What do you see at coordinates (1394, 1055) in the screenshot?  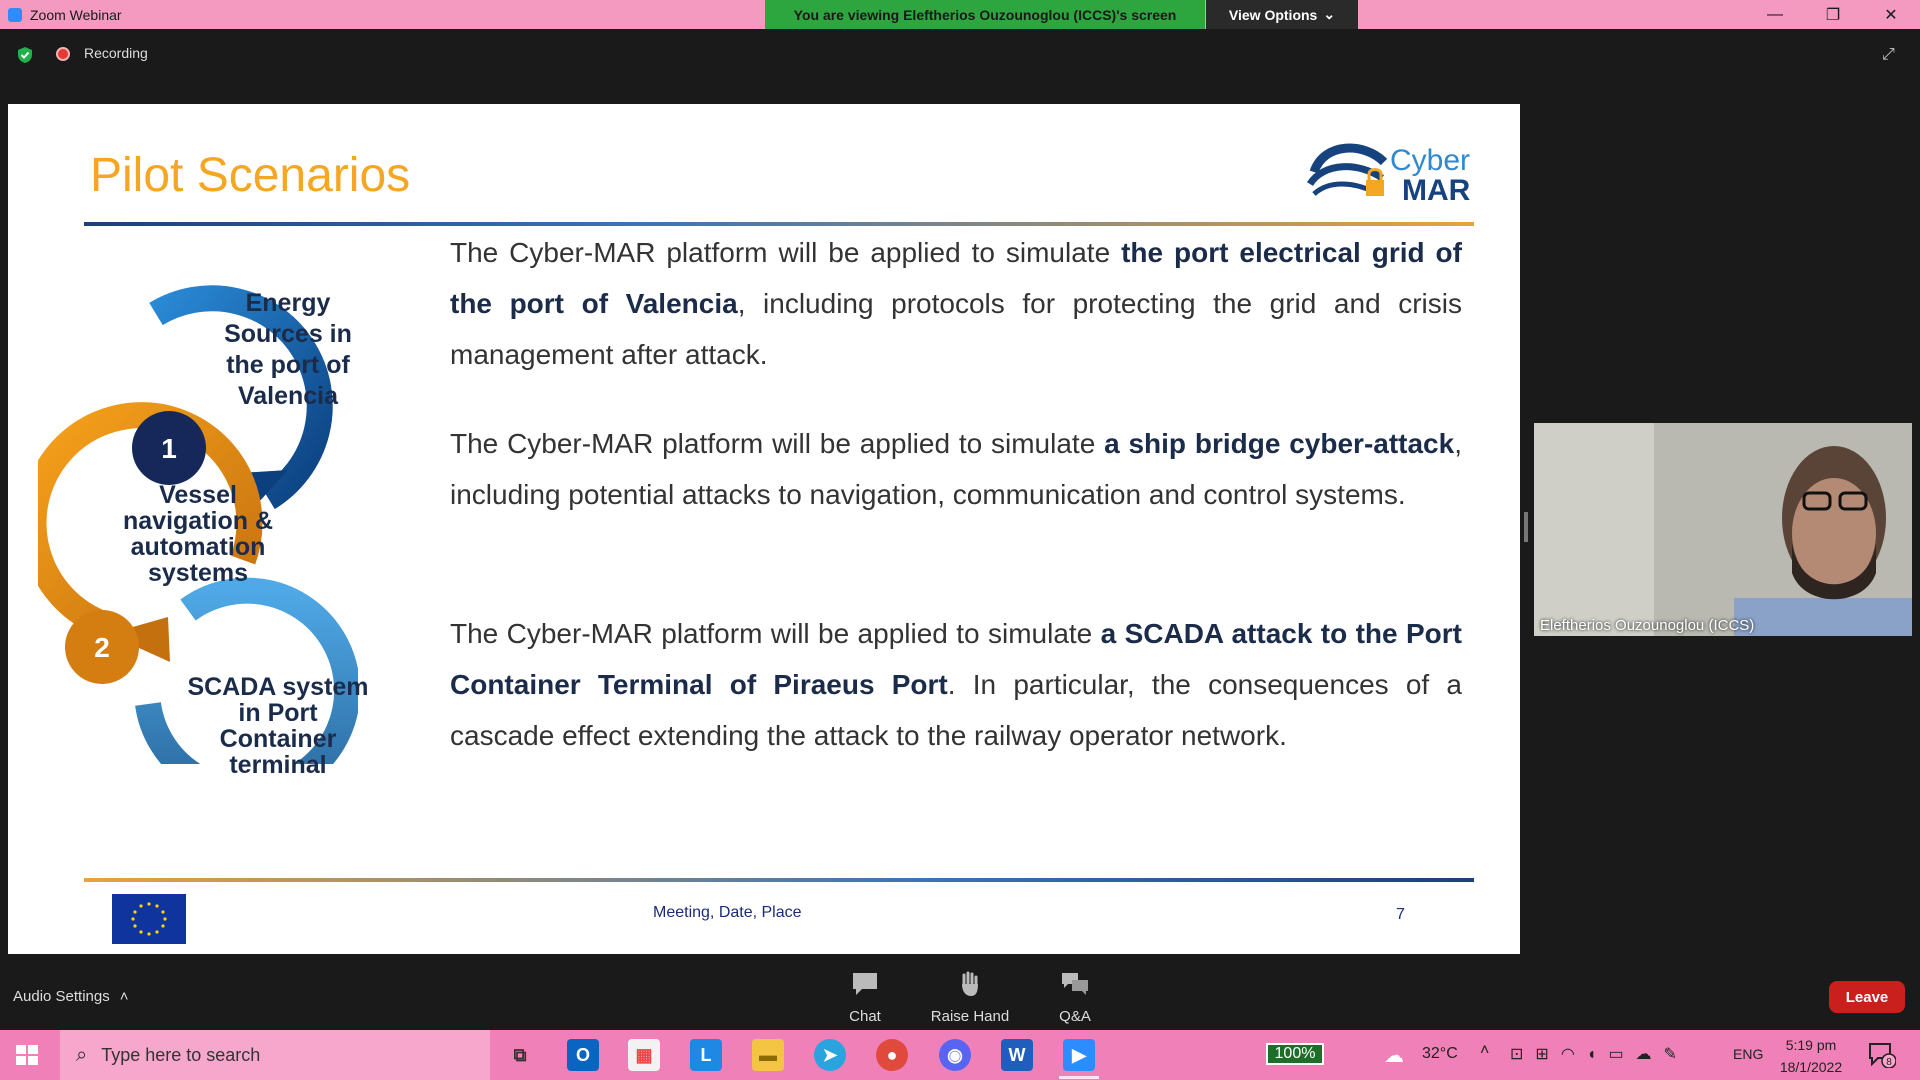 I see `weather-icon: ☁` at bounding box center [1394, 1055].